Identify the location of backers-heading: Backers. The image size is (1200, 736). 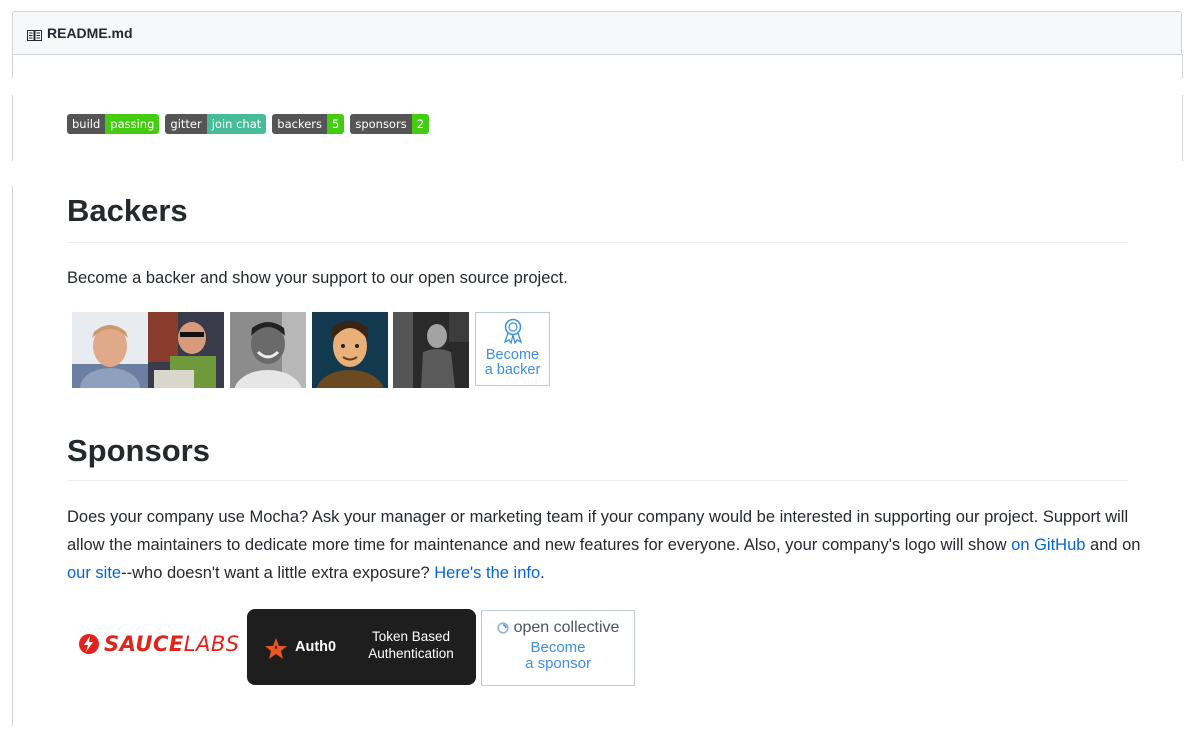
(127, 210).